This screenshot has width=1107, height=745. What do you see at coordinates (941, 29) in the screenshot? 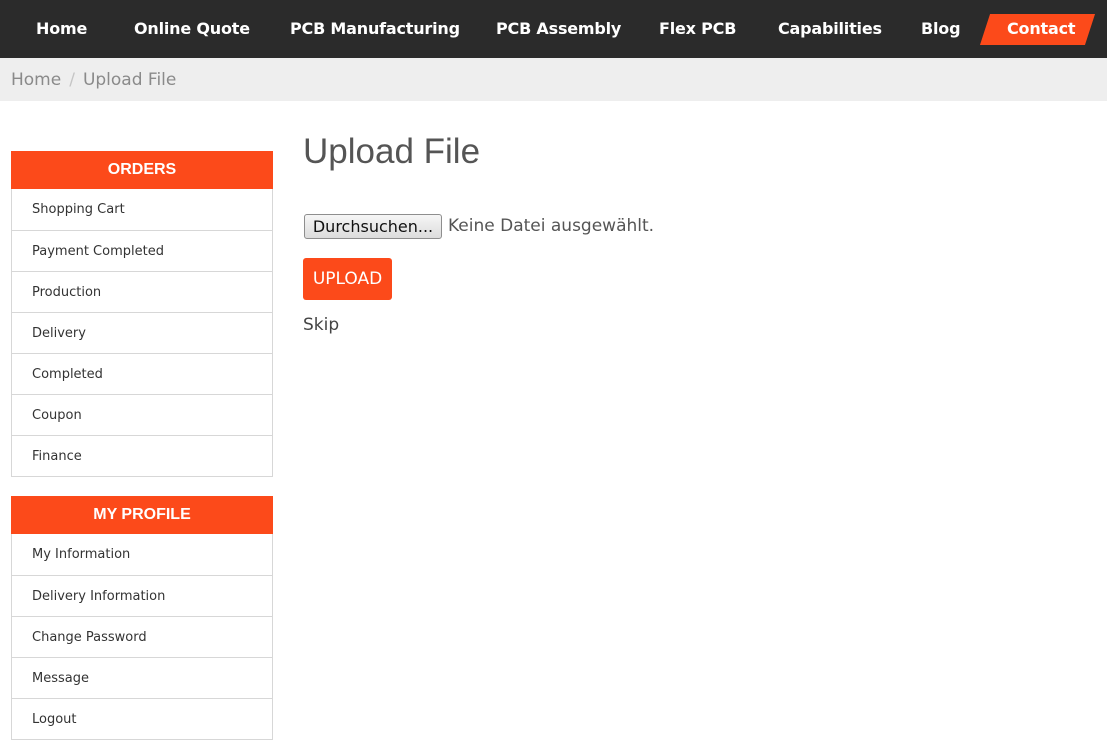
I see `nav-blog: Blog` at bounding box center [941, 29].